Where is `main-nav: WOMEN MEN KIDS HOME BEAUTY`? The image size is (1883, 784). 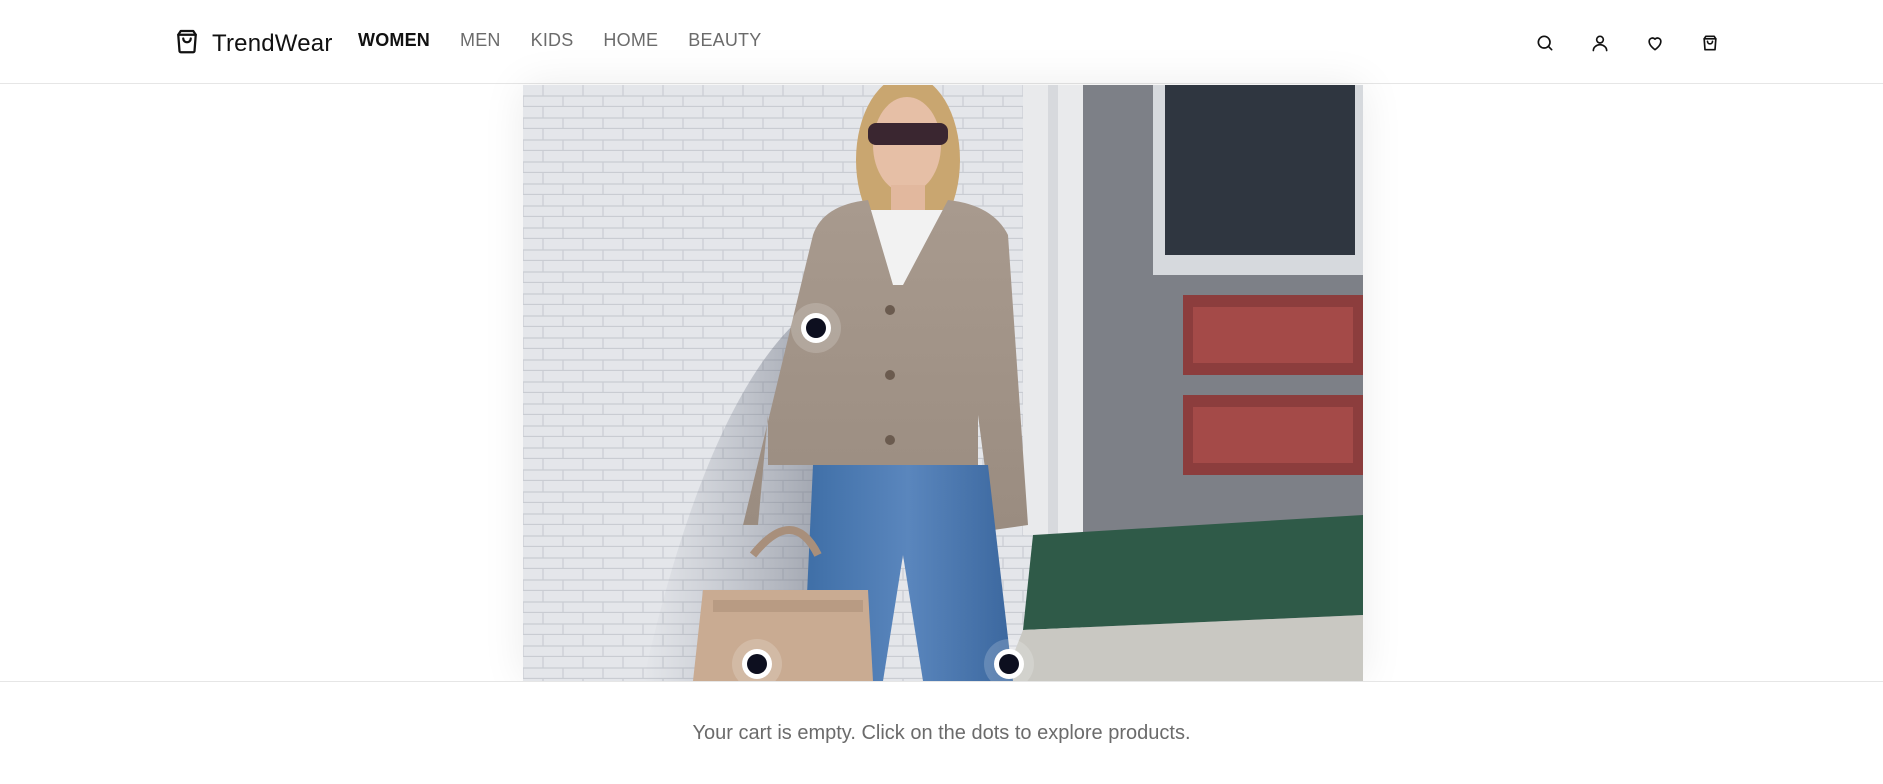 main-nav: WOMEN MEN KIDS HOME BEAUTY is located at coordinates (574, 40).